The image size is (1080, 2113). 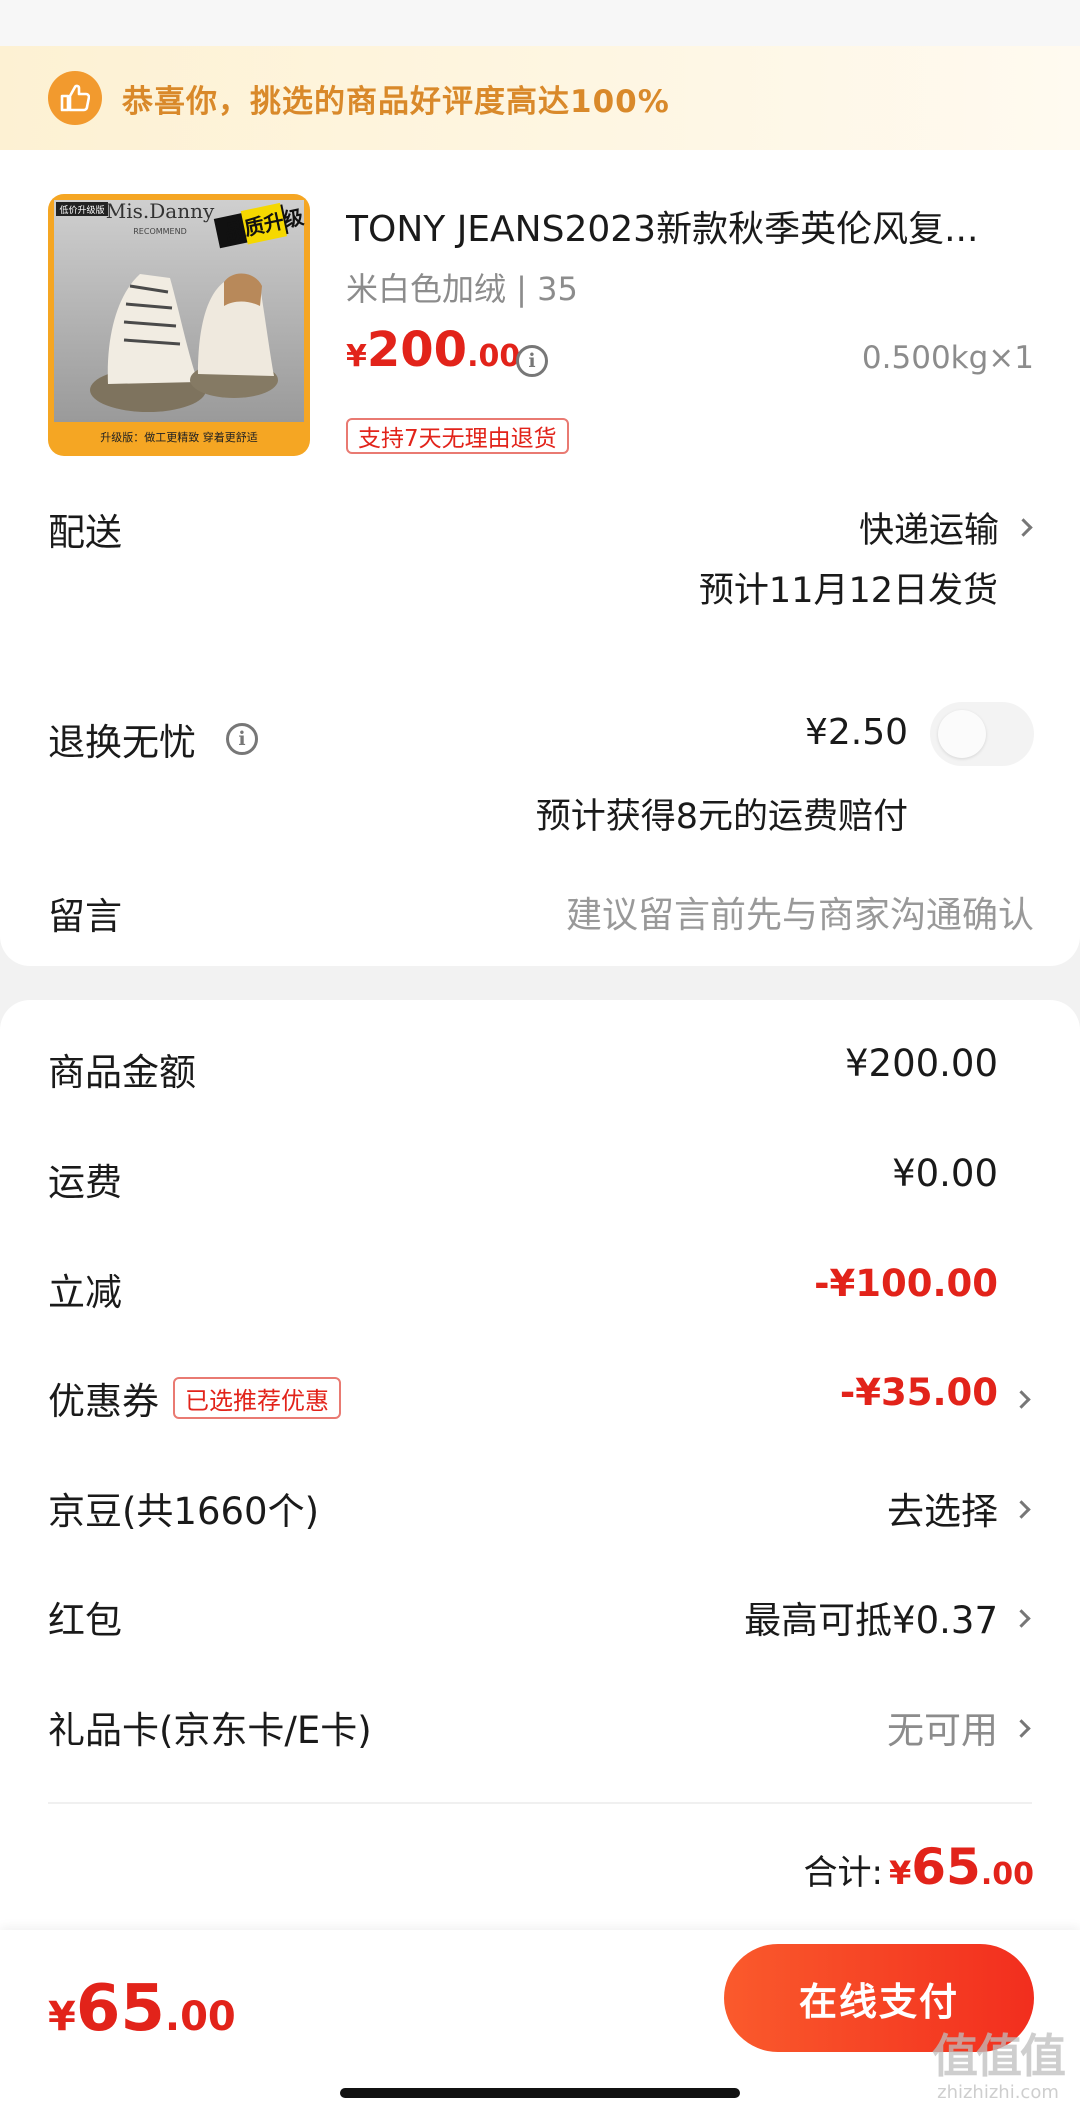 What do you see at coordinates (462, 289) in the screenshot?
I see `product-variant: 米白色加绒 | 35` at bounding box center [462, 289].